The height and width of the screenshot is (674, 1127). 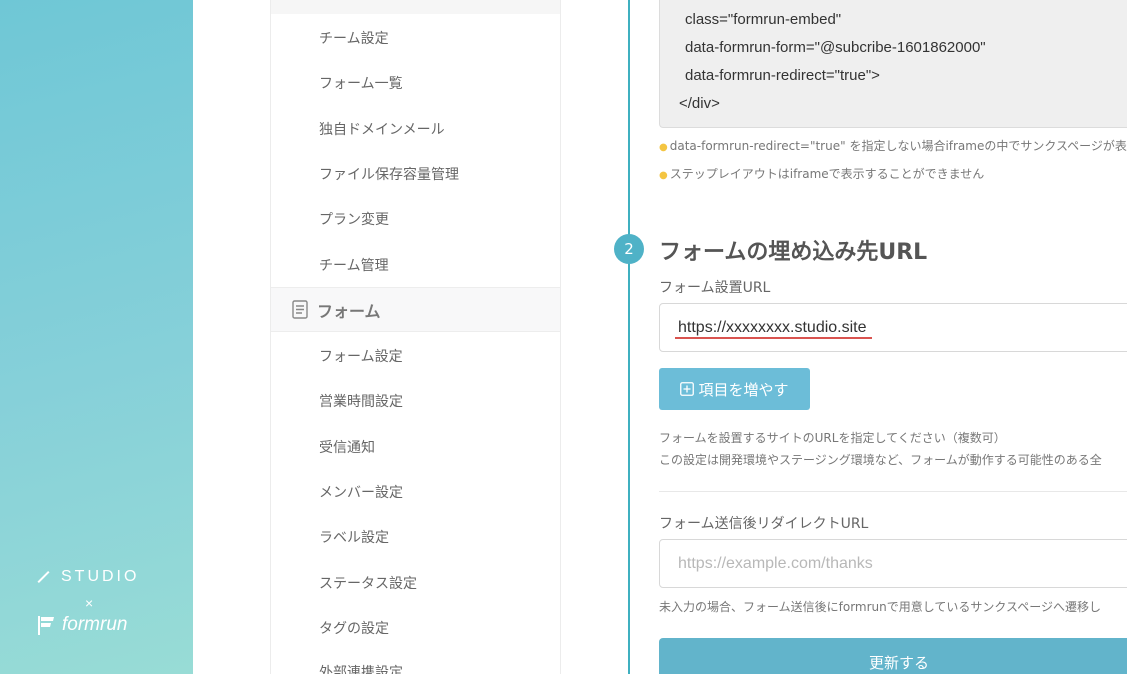 What do you see at coordinates (46, 625) in the screenshot?
I see `formrun-flag-icon` at bounding box center [46, 625].